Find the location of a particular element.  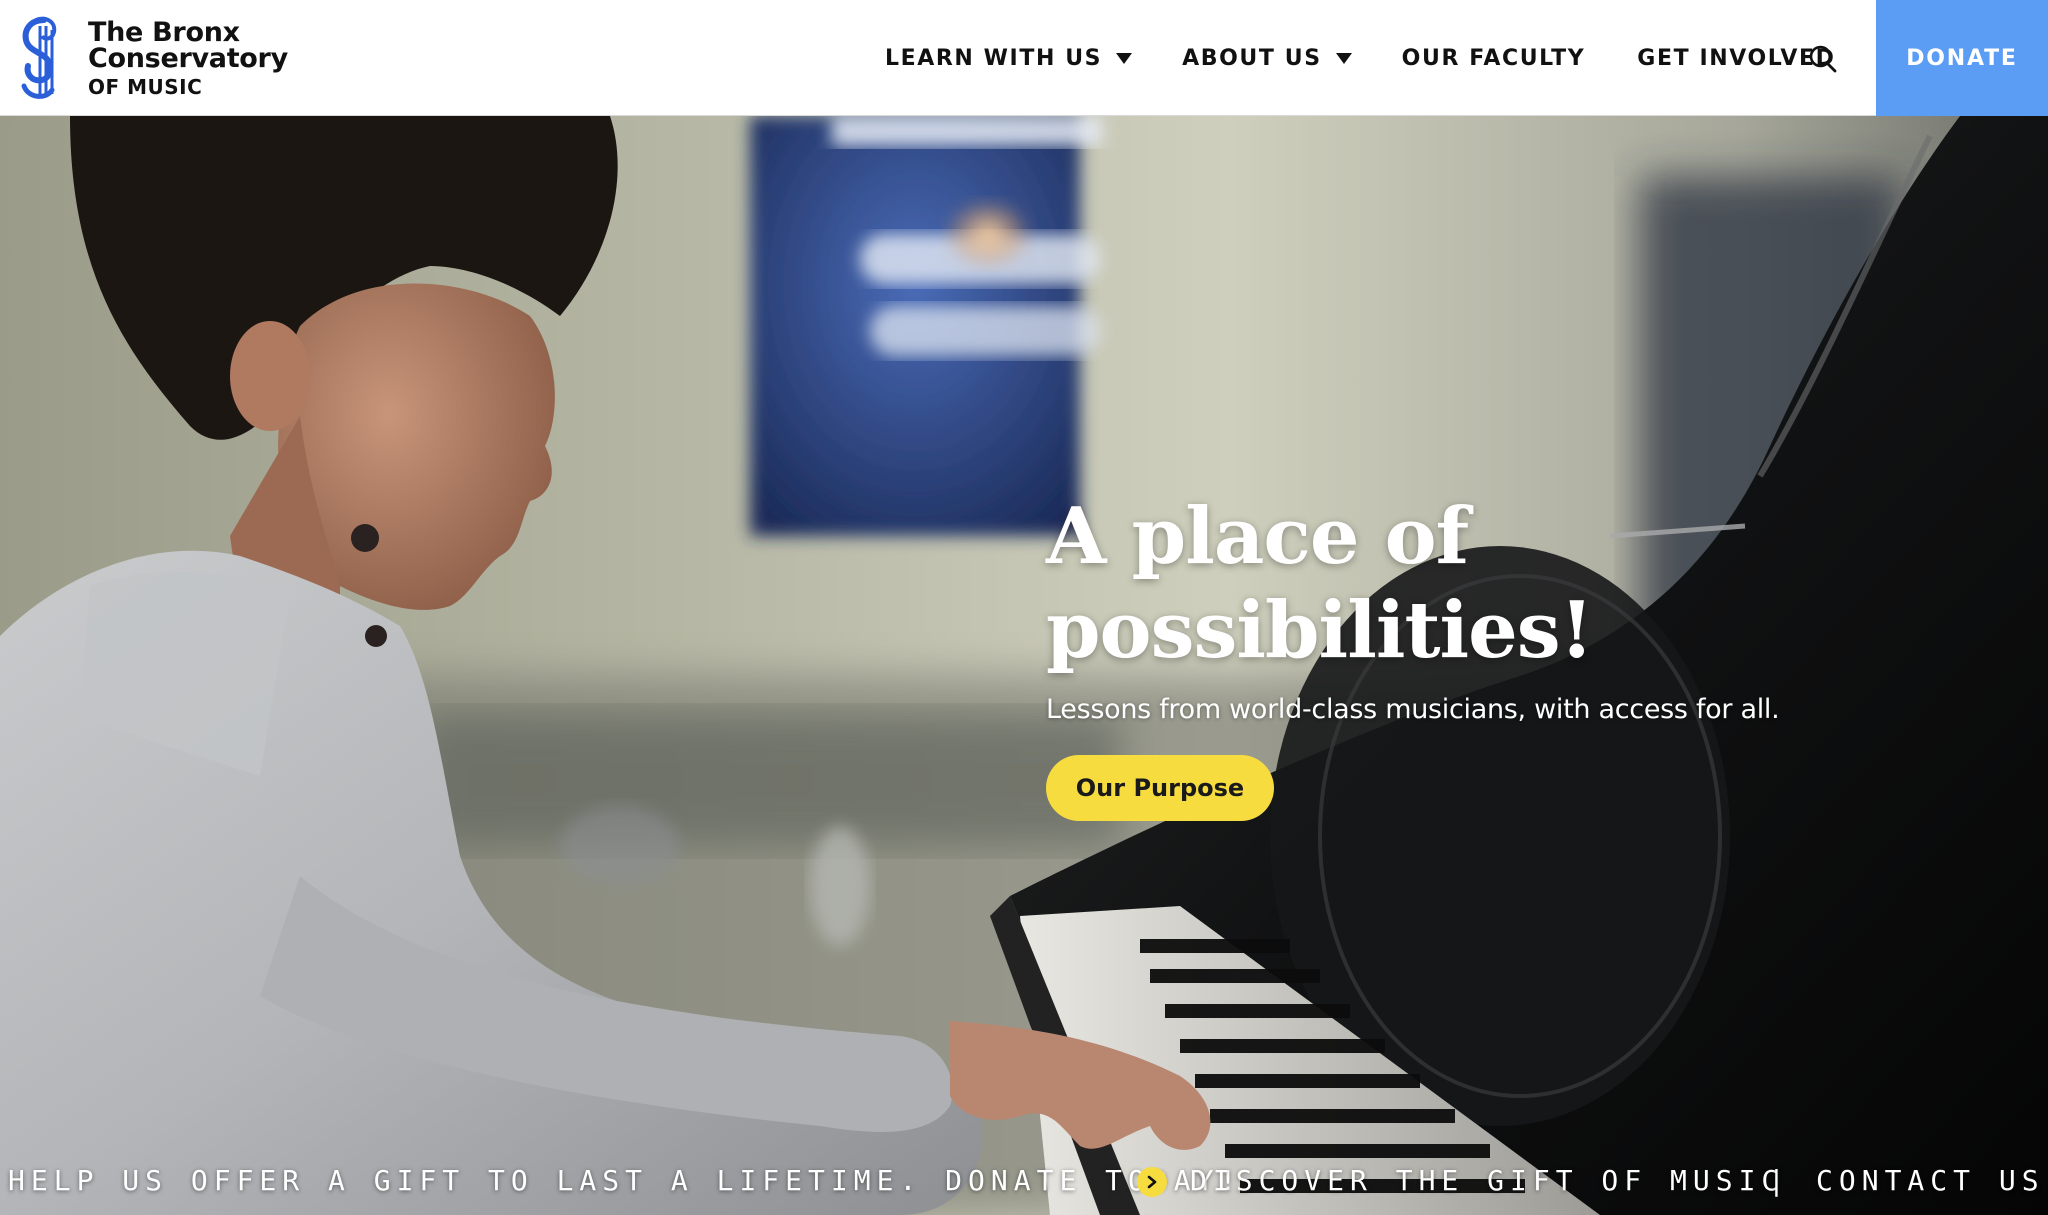

search-icon is located at coordinates (1823, 59).